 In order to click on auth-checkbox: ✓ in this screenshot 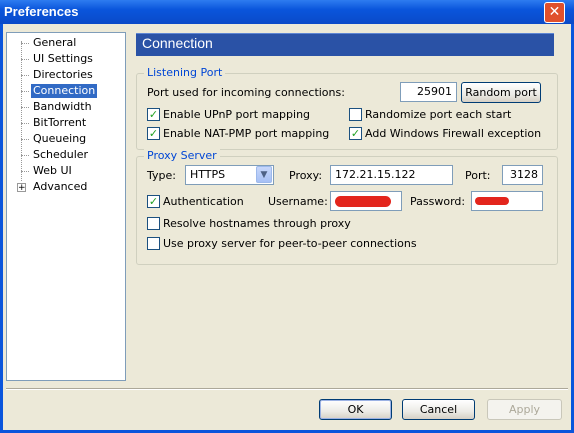, I will do `click(153, 201)`.